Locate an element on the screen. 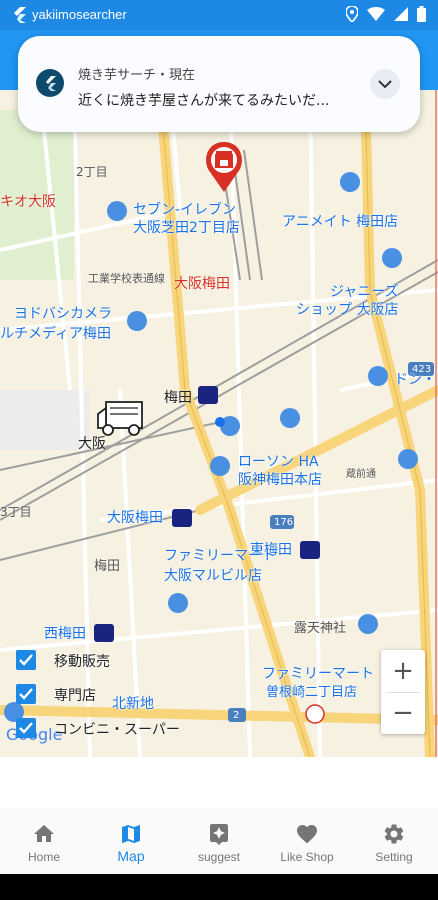 The width and height of the screenshot is (438, 900). battery-icon is located at coordinates (421, 14).